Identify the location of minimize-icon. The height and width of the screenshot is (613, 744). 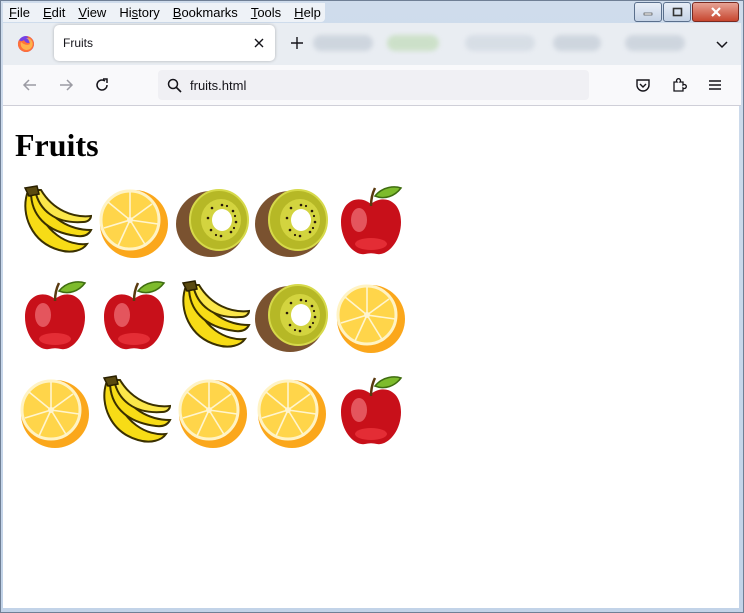
(648, 14).